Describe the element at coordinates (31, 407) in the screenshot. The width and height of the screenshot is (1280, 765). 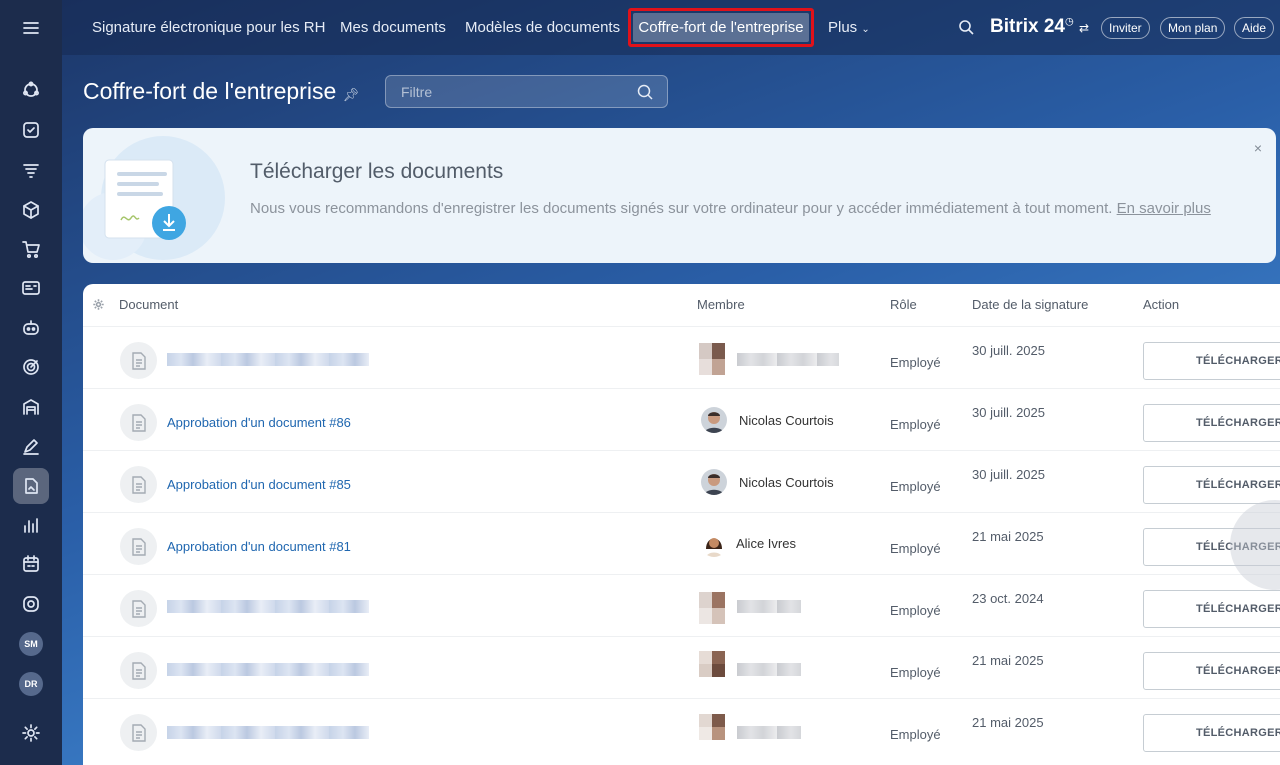
I see `warehouse-icon` at that location.